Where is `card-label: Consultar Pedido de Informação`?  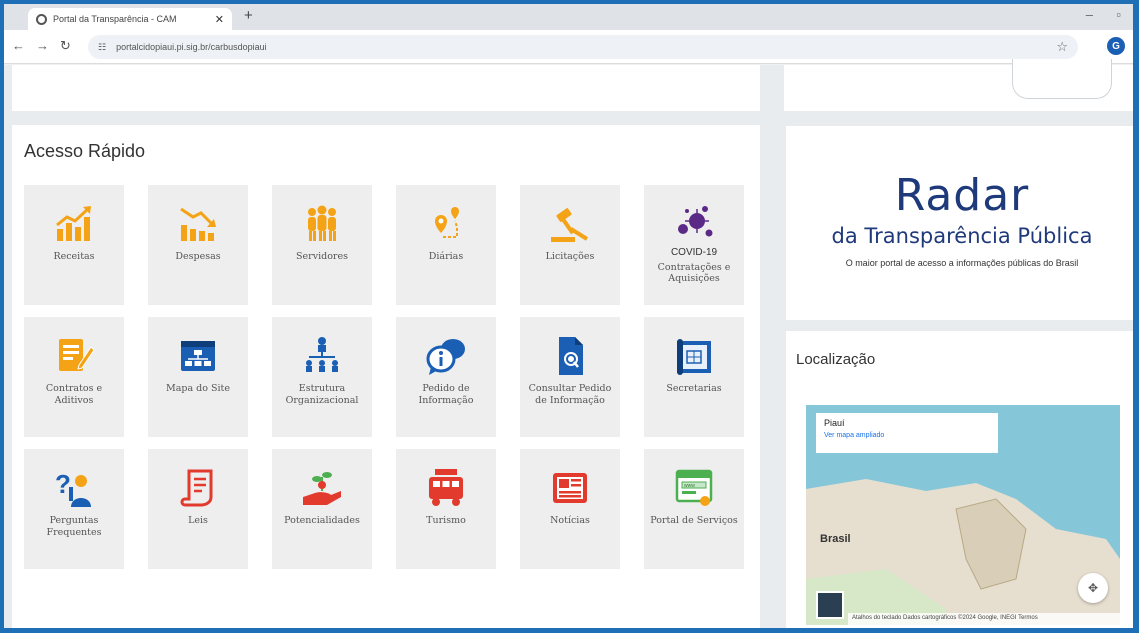 card-label: Consultar Pedido de Informação is located at coordinates (570, 394).